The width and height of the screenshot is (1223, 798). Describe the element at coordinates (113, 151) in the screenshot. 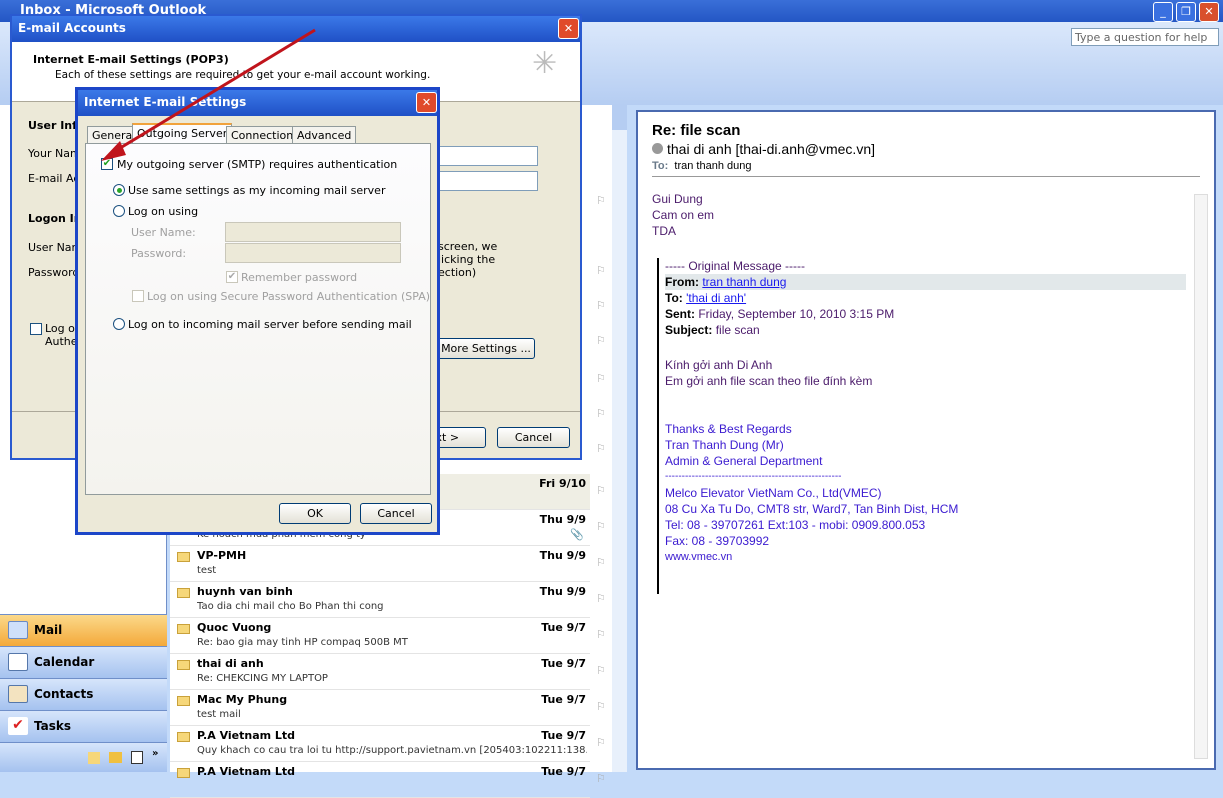

I see `arrow-head-icon` at that location.